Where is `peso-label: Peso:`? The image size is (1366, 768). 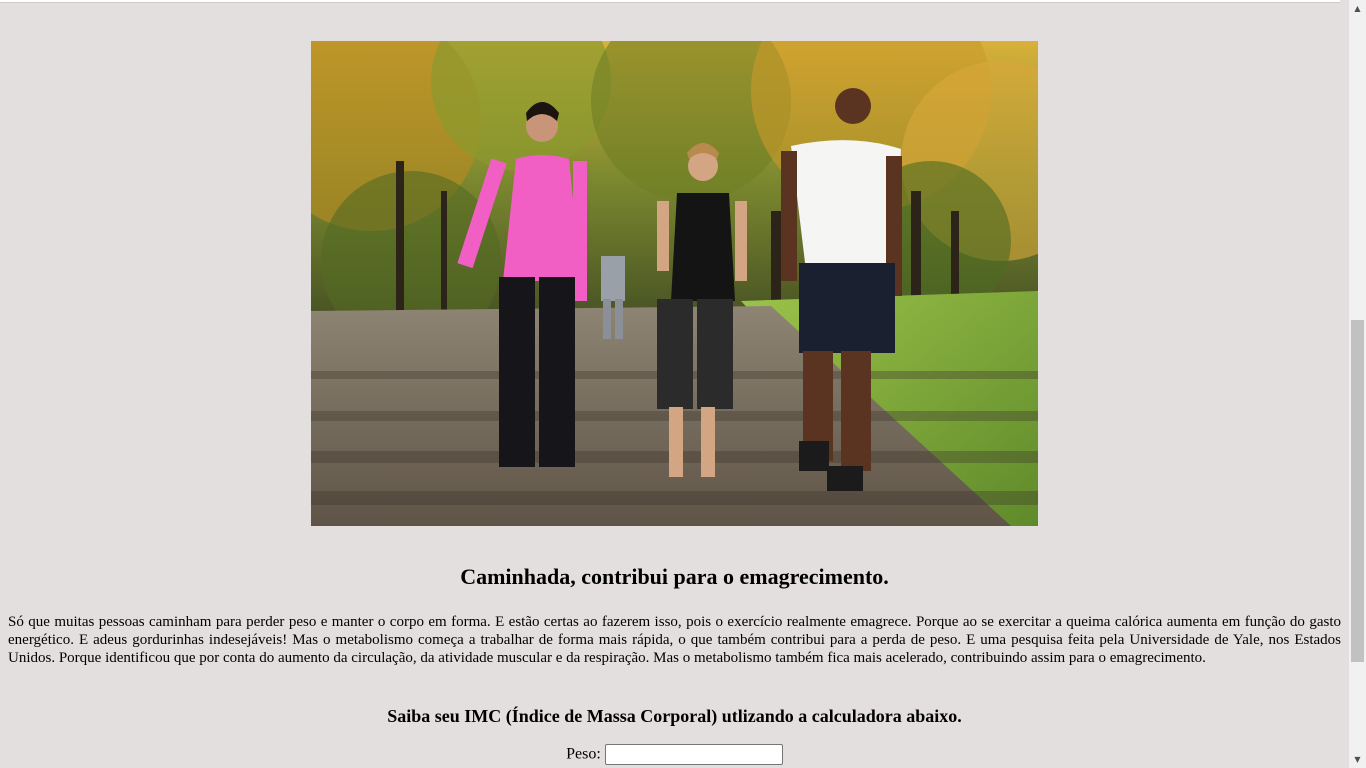 peso-label: Peso: is located at coordinates (583, 754).